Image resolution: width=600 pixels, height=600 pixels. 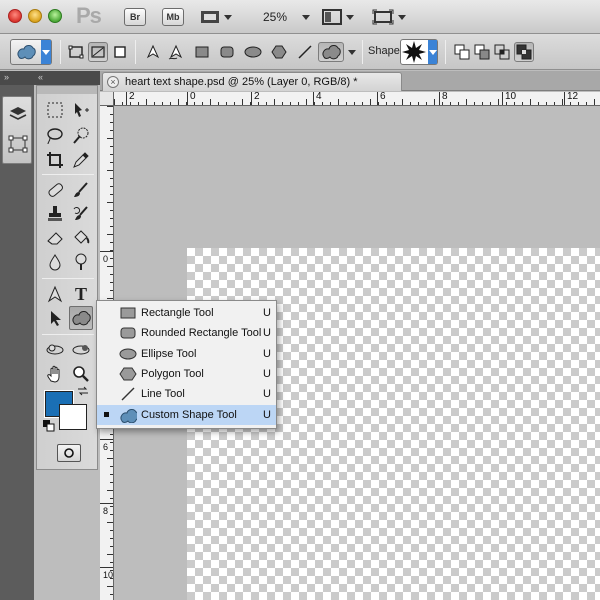 I want to click on toolbox-grip, so click(x=67, y=90).